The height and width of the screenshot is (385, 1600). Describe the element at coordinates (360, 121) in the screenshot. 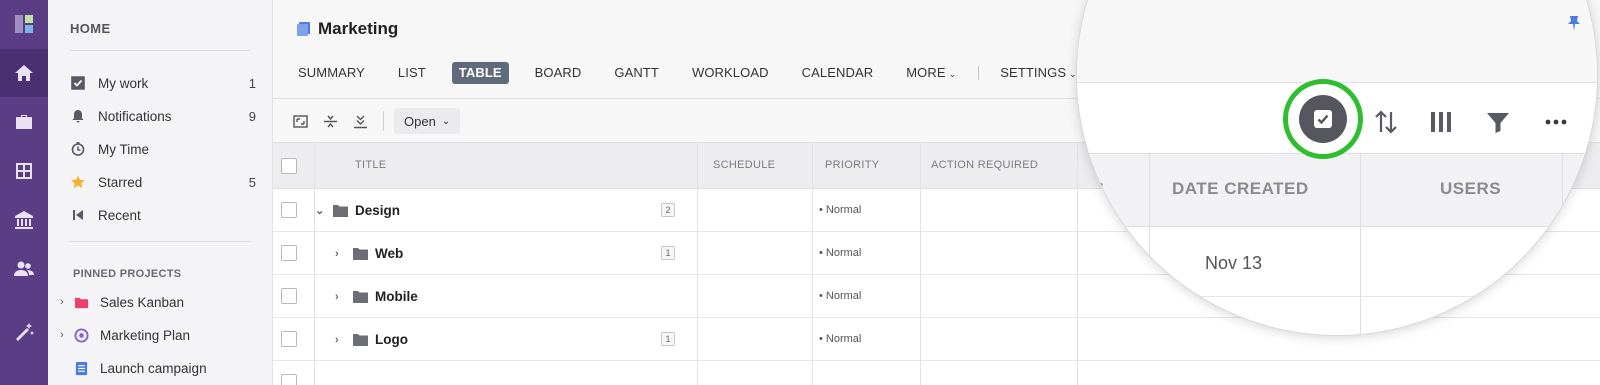

I see `expand-all-icon` at that location.